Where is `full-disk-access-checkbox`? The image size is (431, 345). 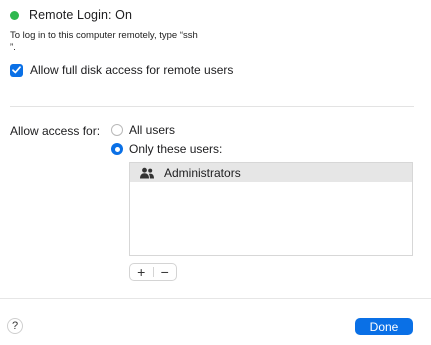
full-disk-access-checkbox is located at coordinates (16, 70).